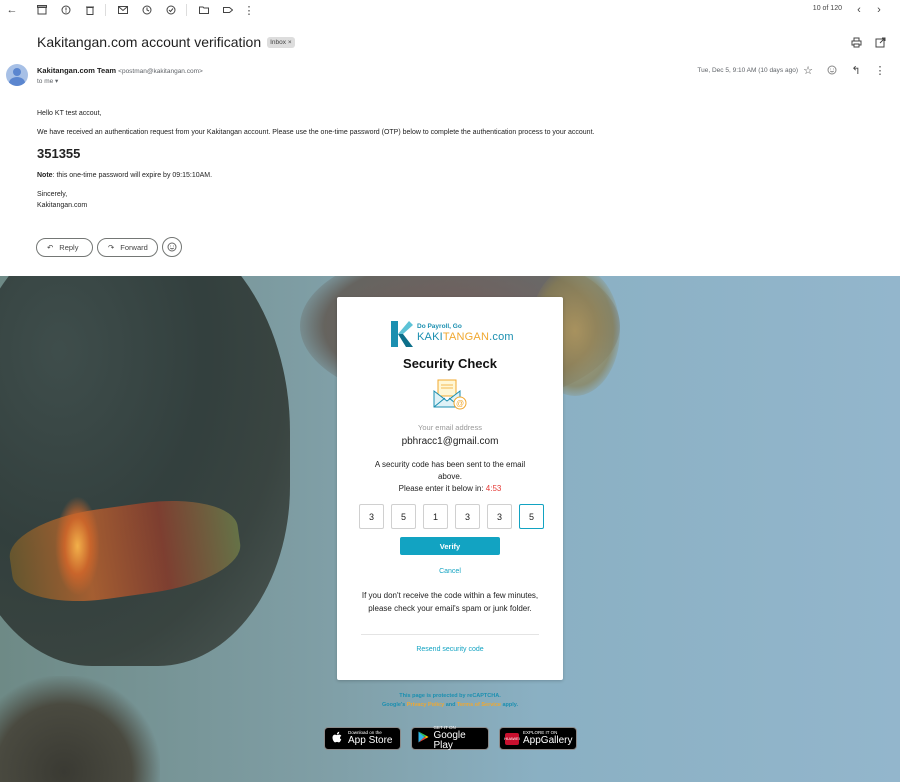 This screenshot has width=900, height=782. Describe the element at coordinates (856, 42) in the screenshot. I see `print-icon` at that location.